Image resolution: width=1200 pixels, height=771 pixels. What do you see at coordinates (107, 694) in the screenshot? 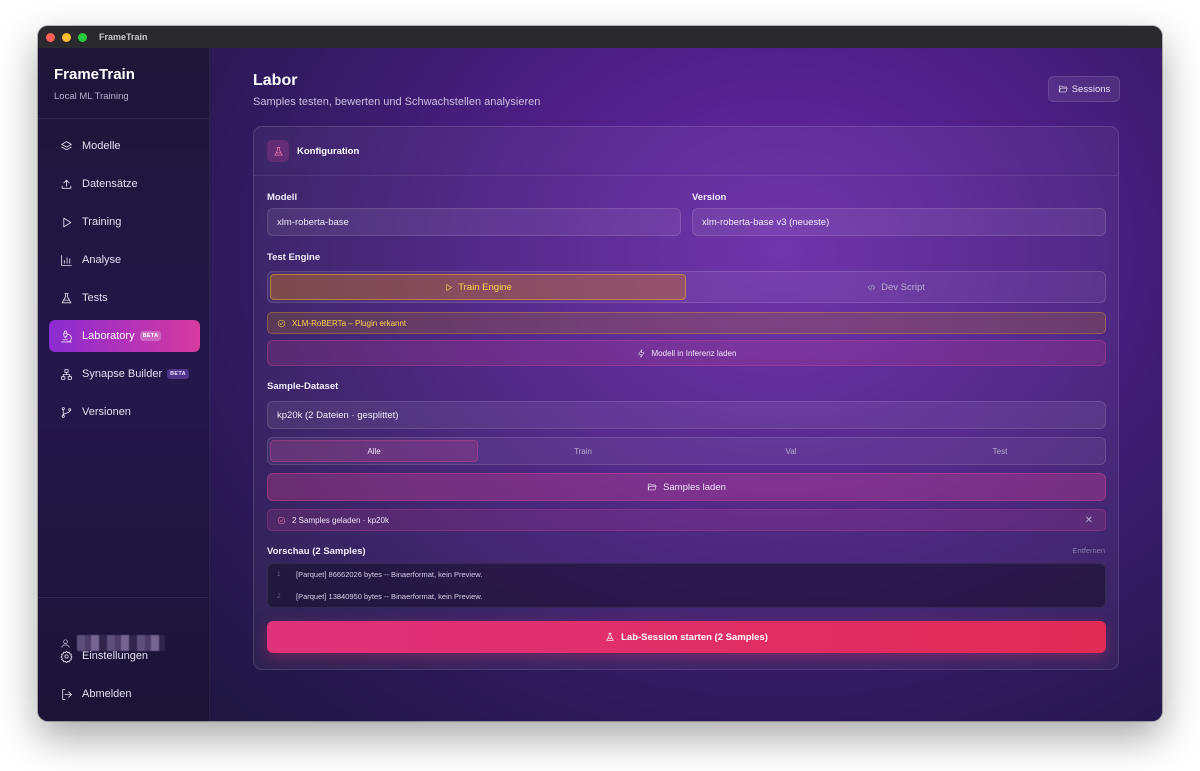
I see `sidebar-item-label: Abmelden` at bounding box center [107, 694].